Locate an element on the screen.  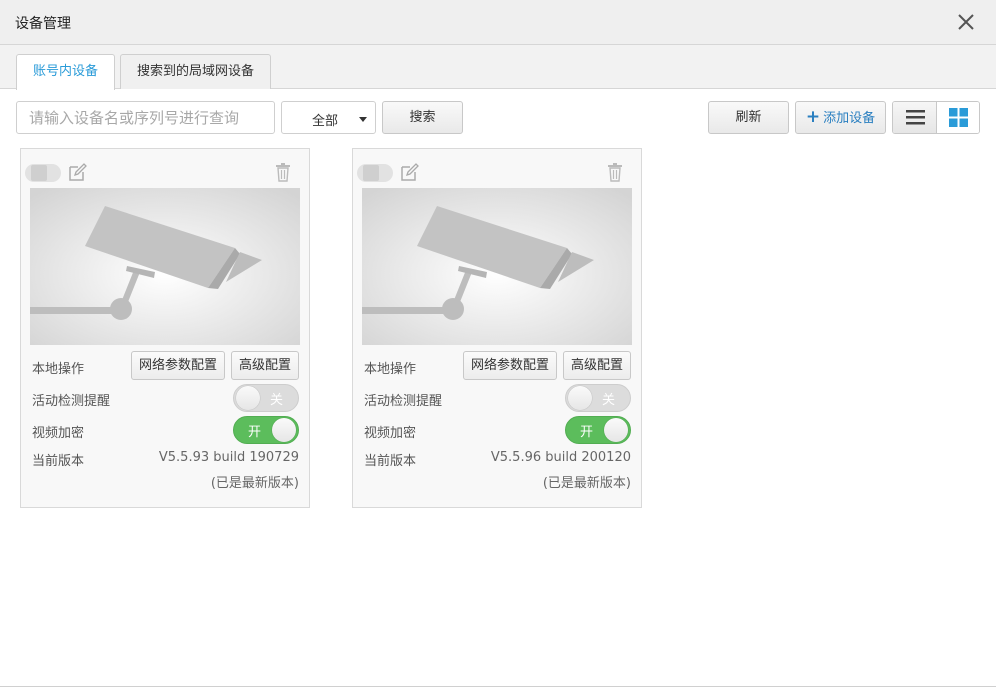
add-device-label: 添加设备 is located at coordinates (849, 118).